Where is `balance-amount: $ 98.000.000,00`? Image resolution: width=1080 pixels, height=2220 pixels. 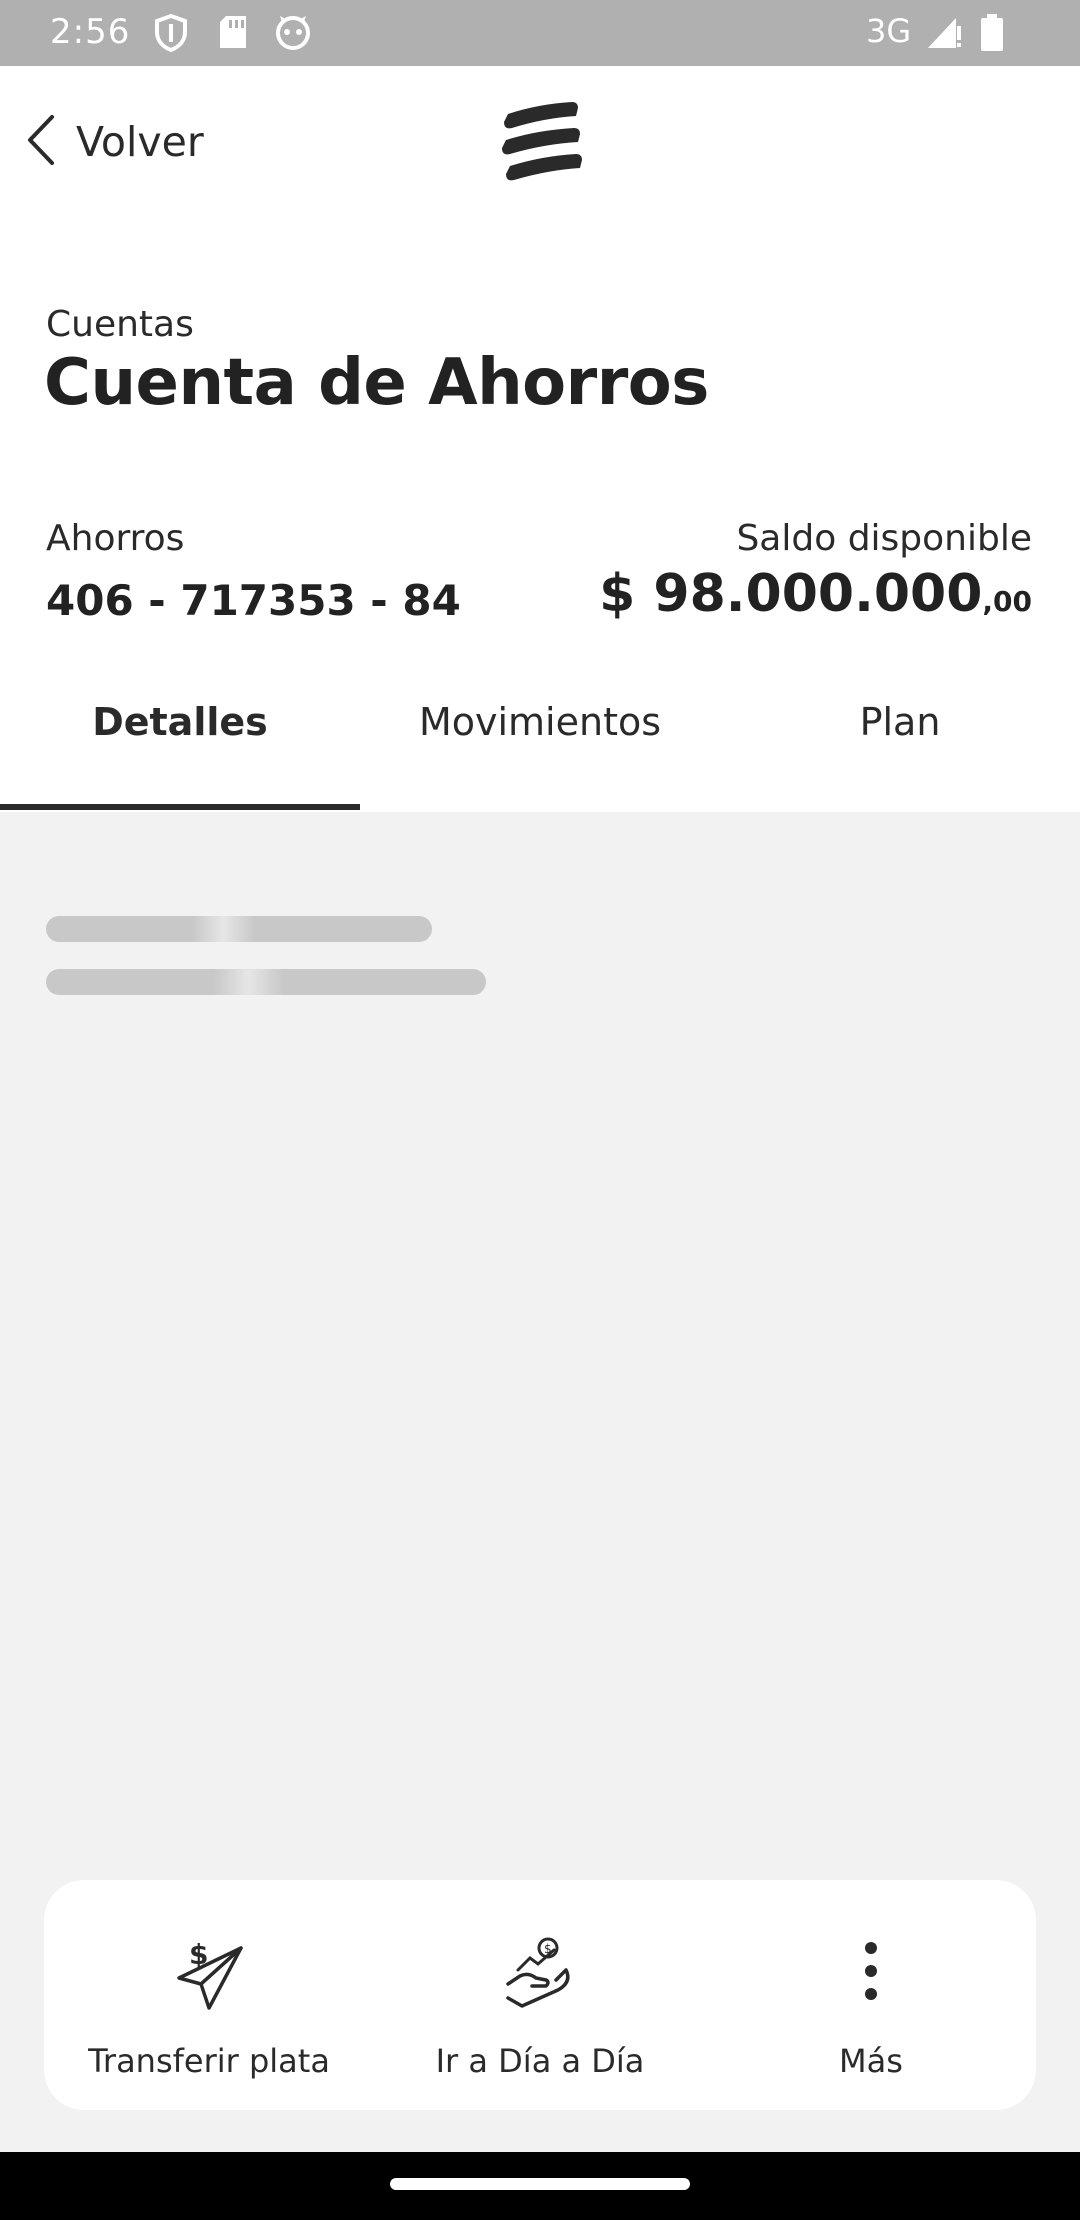 balance-amount: $ 98.000.000,00 is located at coordinates (815, 594).